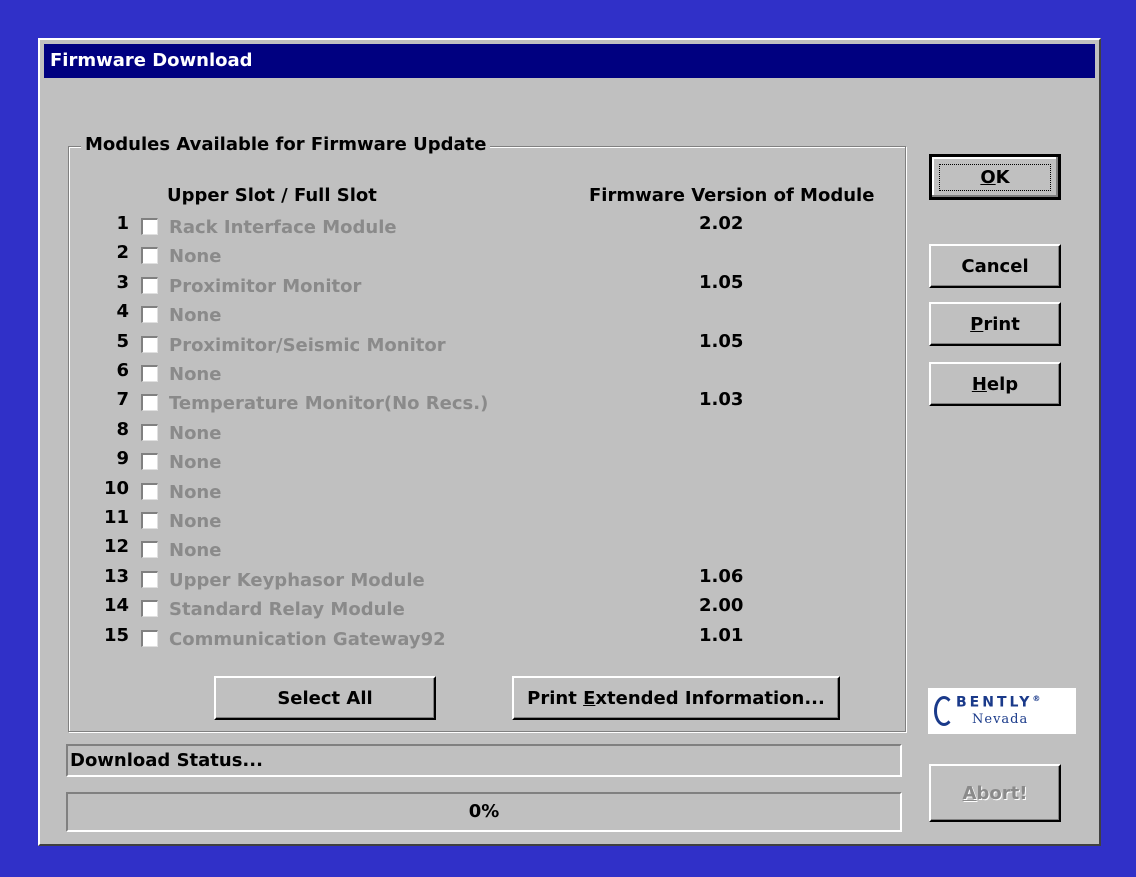 The height and width of the screenshot is (877, 1136). What do you see at coordinates (151, 60) in the screenshot?
I see `window-title: Firmware Download` at bounding box center [151, 60].